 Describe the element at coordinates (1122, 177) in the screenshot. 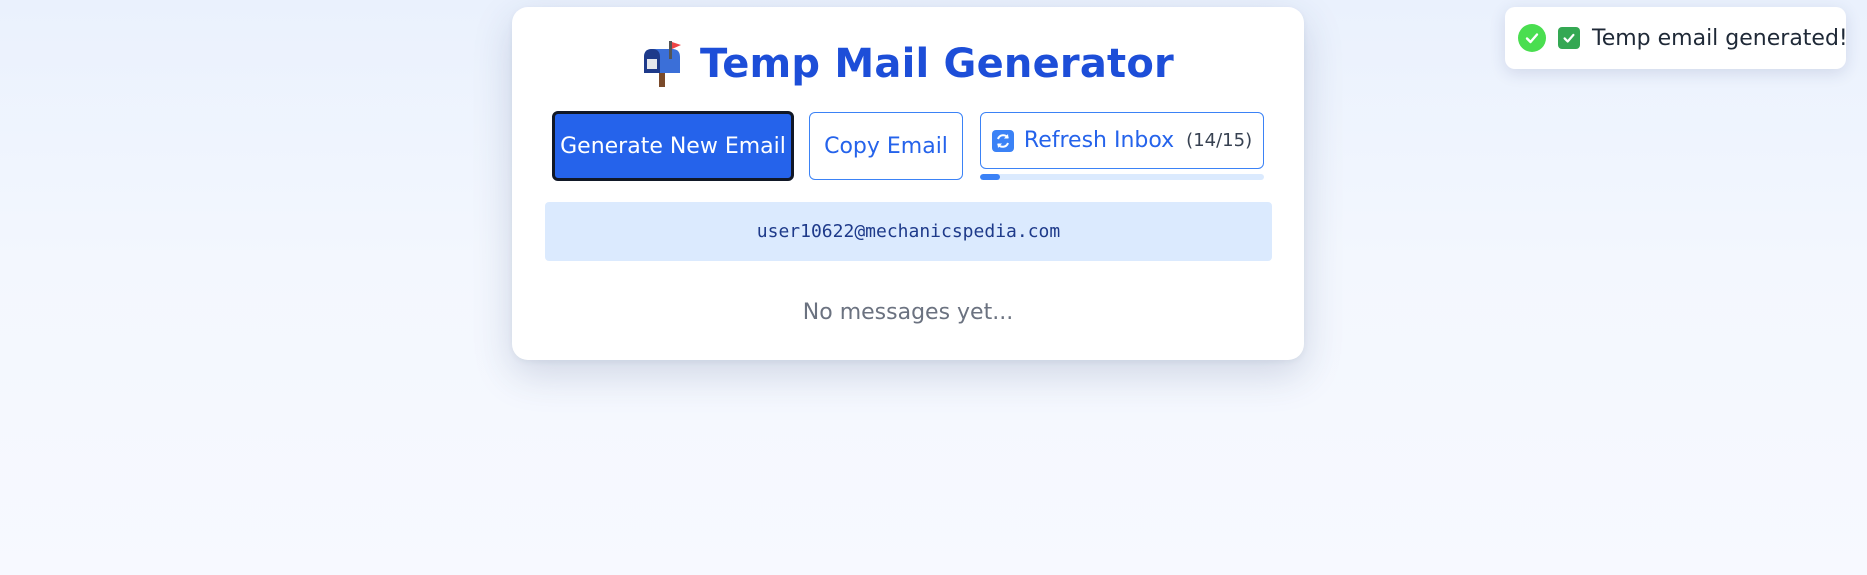

I see `refresh-progress-bar` at that location.